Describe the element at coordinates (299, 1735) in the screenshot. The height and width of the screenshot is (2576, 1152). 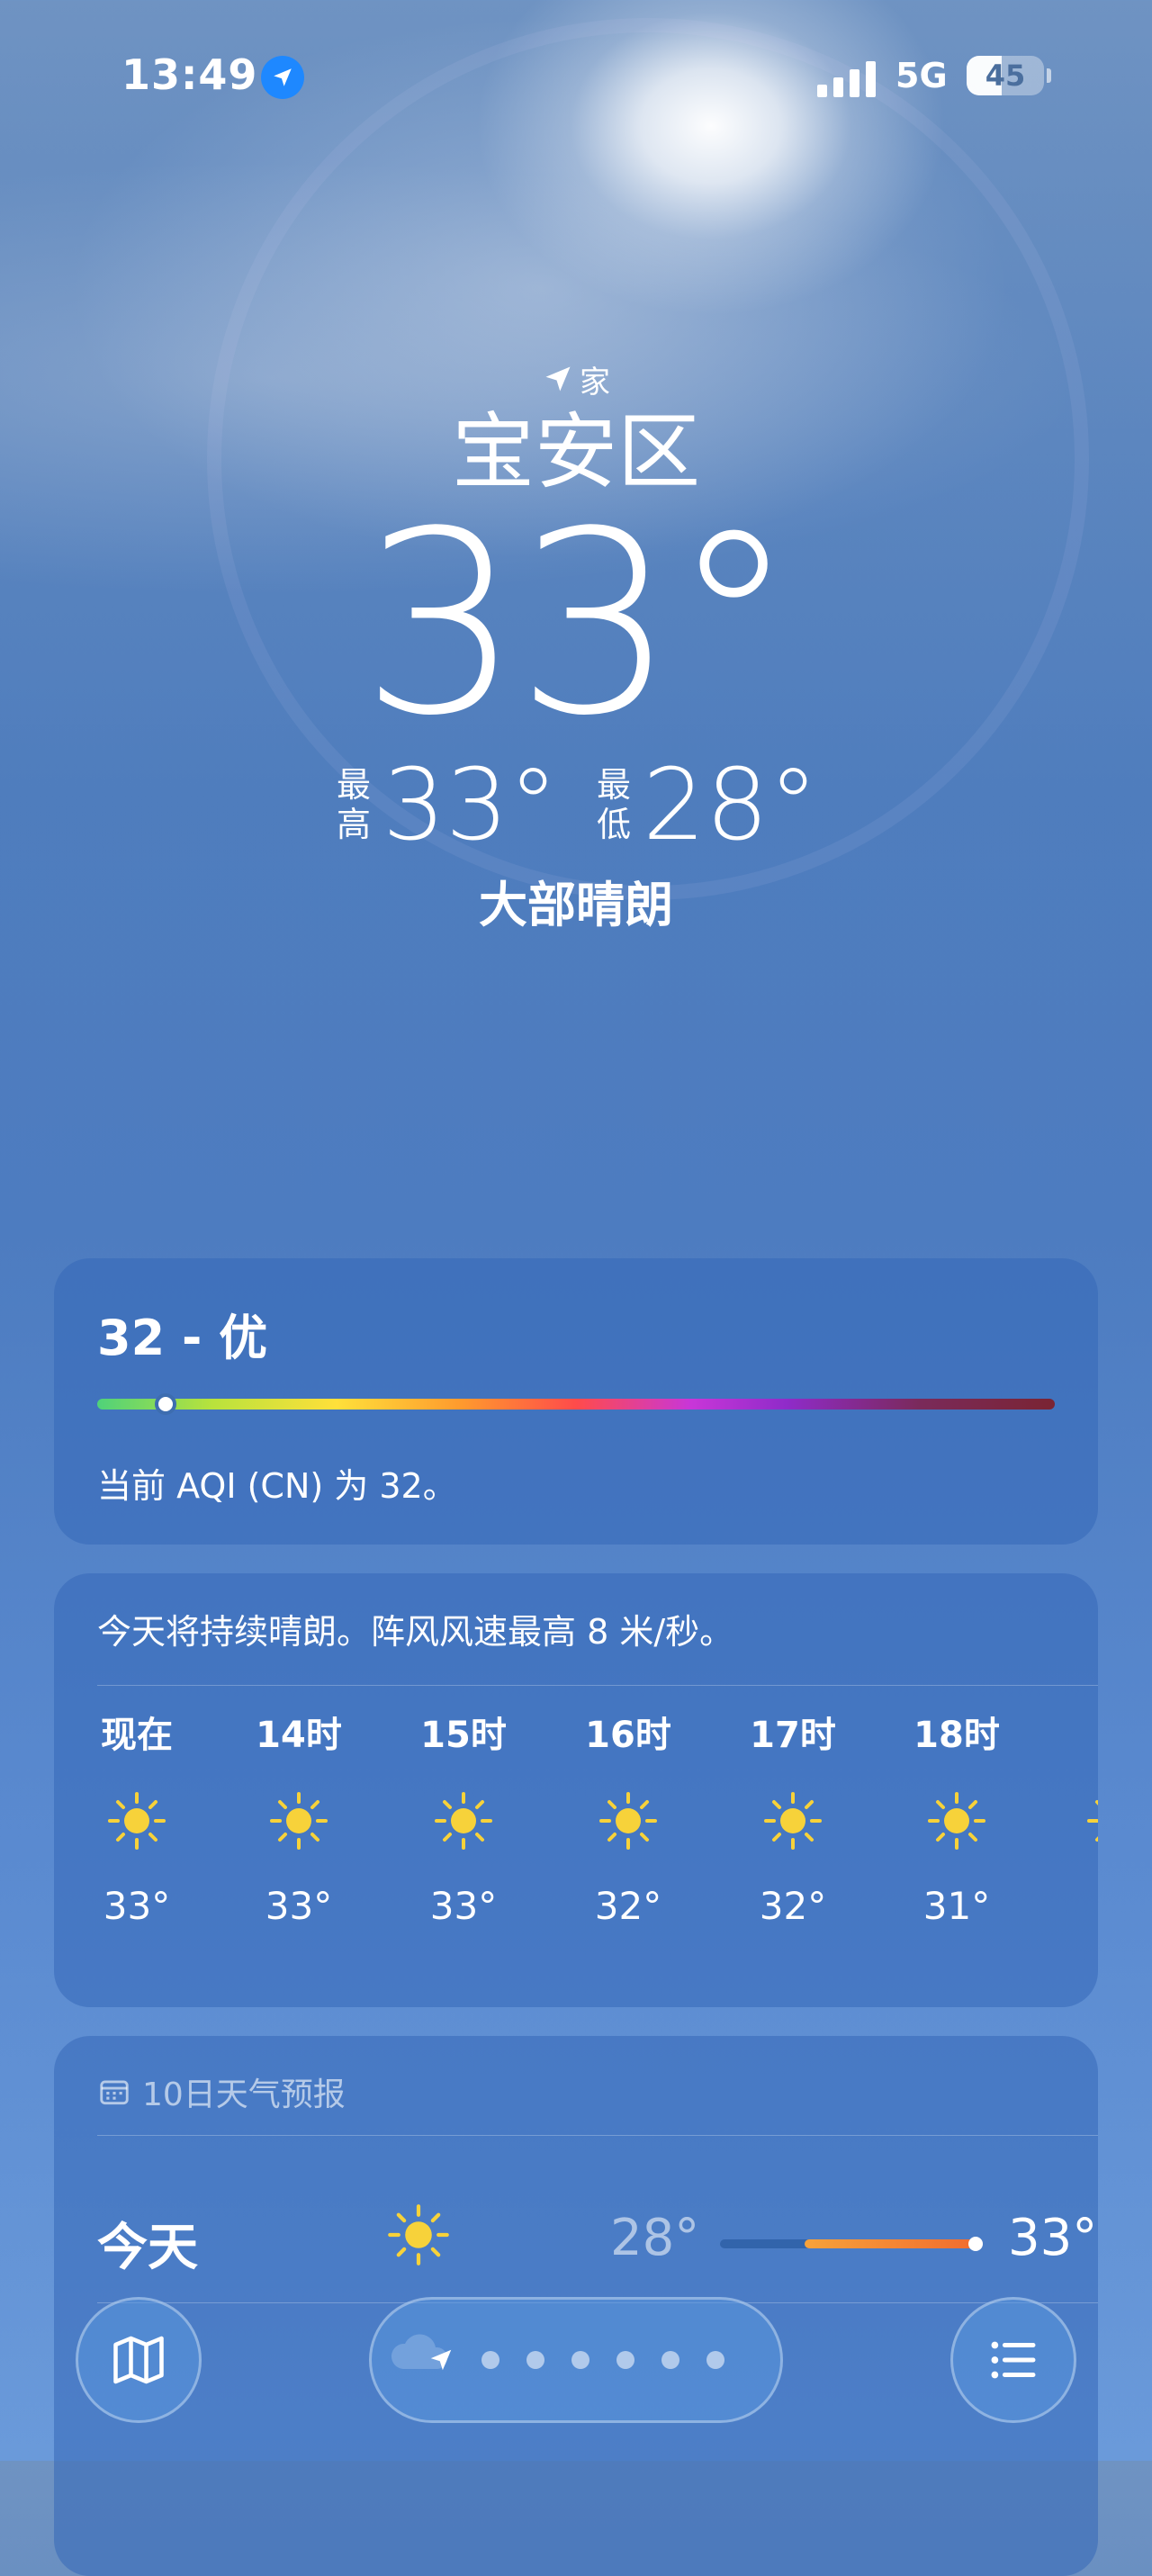
I see `hour-label: 14时` at that location.